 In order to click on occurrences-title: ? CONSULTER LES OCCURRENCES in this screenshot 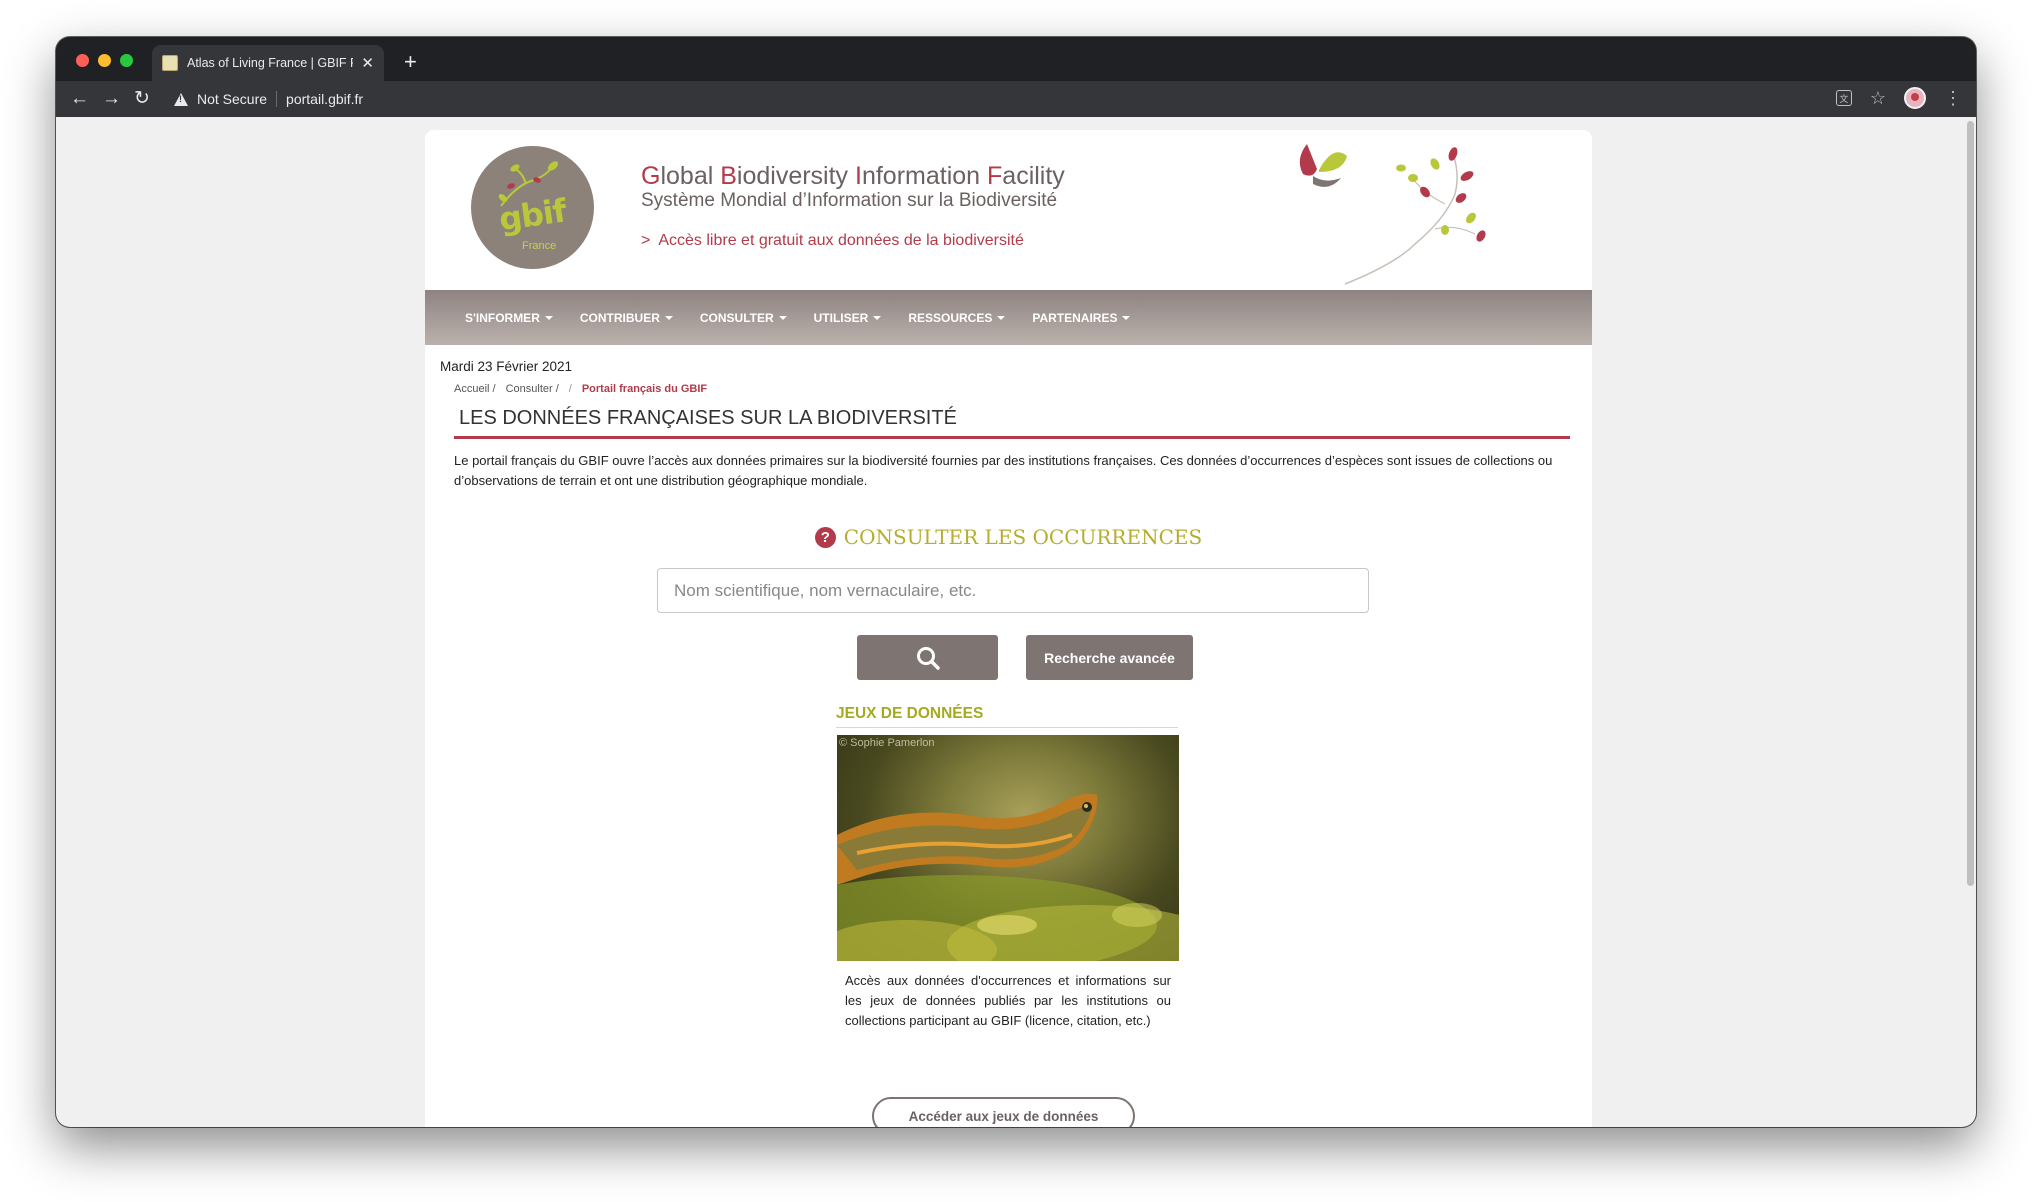, I will do `click(1008, 537)`.